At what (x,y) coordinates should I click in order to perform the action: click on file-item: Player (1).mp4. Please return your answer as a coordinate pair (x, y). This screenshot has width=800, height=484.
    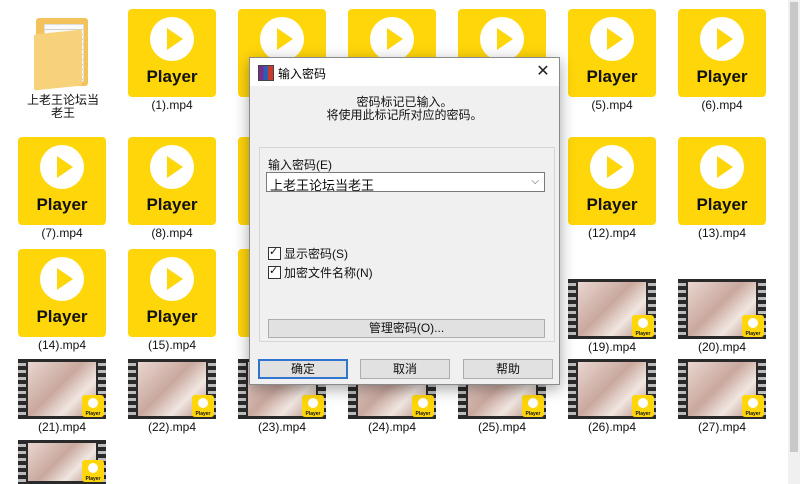
    Looking at the image, I should click on (172, 60).